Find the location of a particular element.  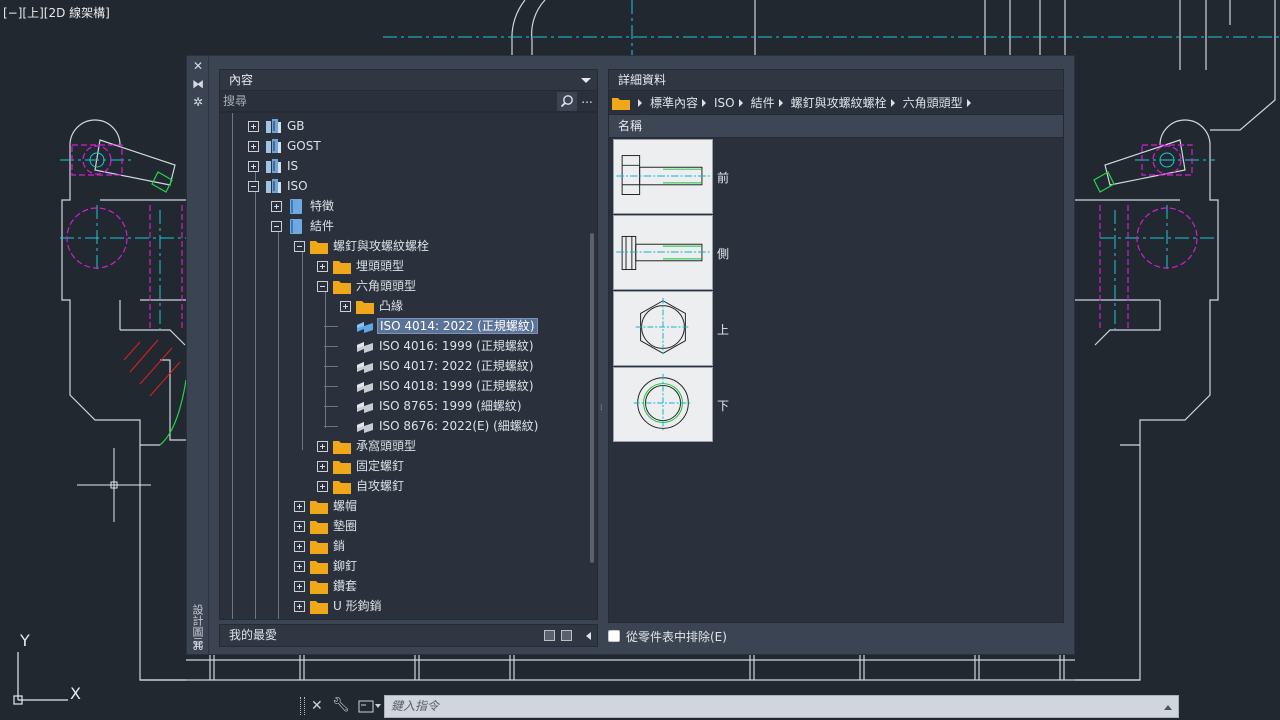

tree-item: ISO 4017: 2022 (正規螺紋) is located at coordinates (402, 366).